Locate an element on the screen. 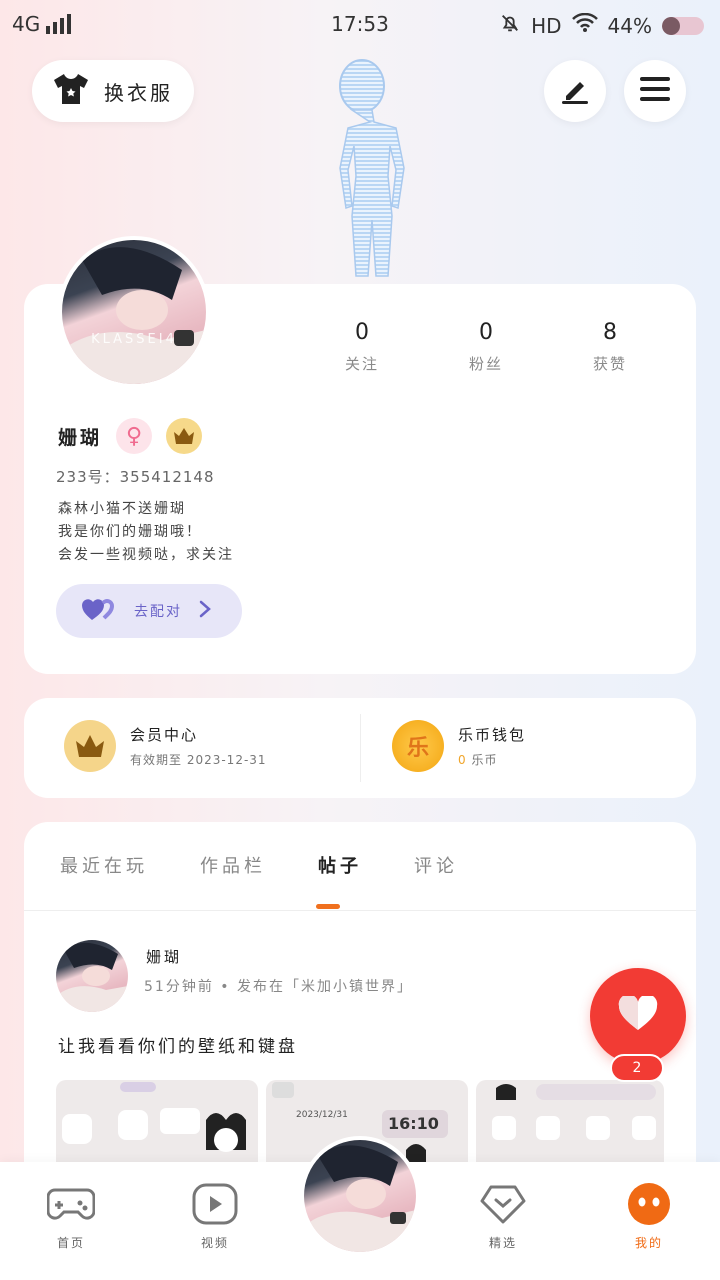 The width and height of the screenshot is (720, 1280). change-outfit-button: 换衣服 is located at coordinates (113, 91).